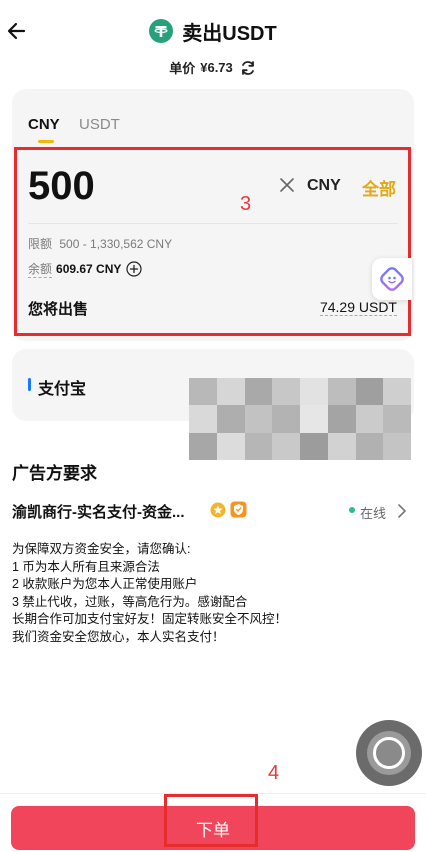 This screenshot has width=426, height=852. I want to click on floating-assist-icon, so click(389, 753).